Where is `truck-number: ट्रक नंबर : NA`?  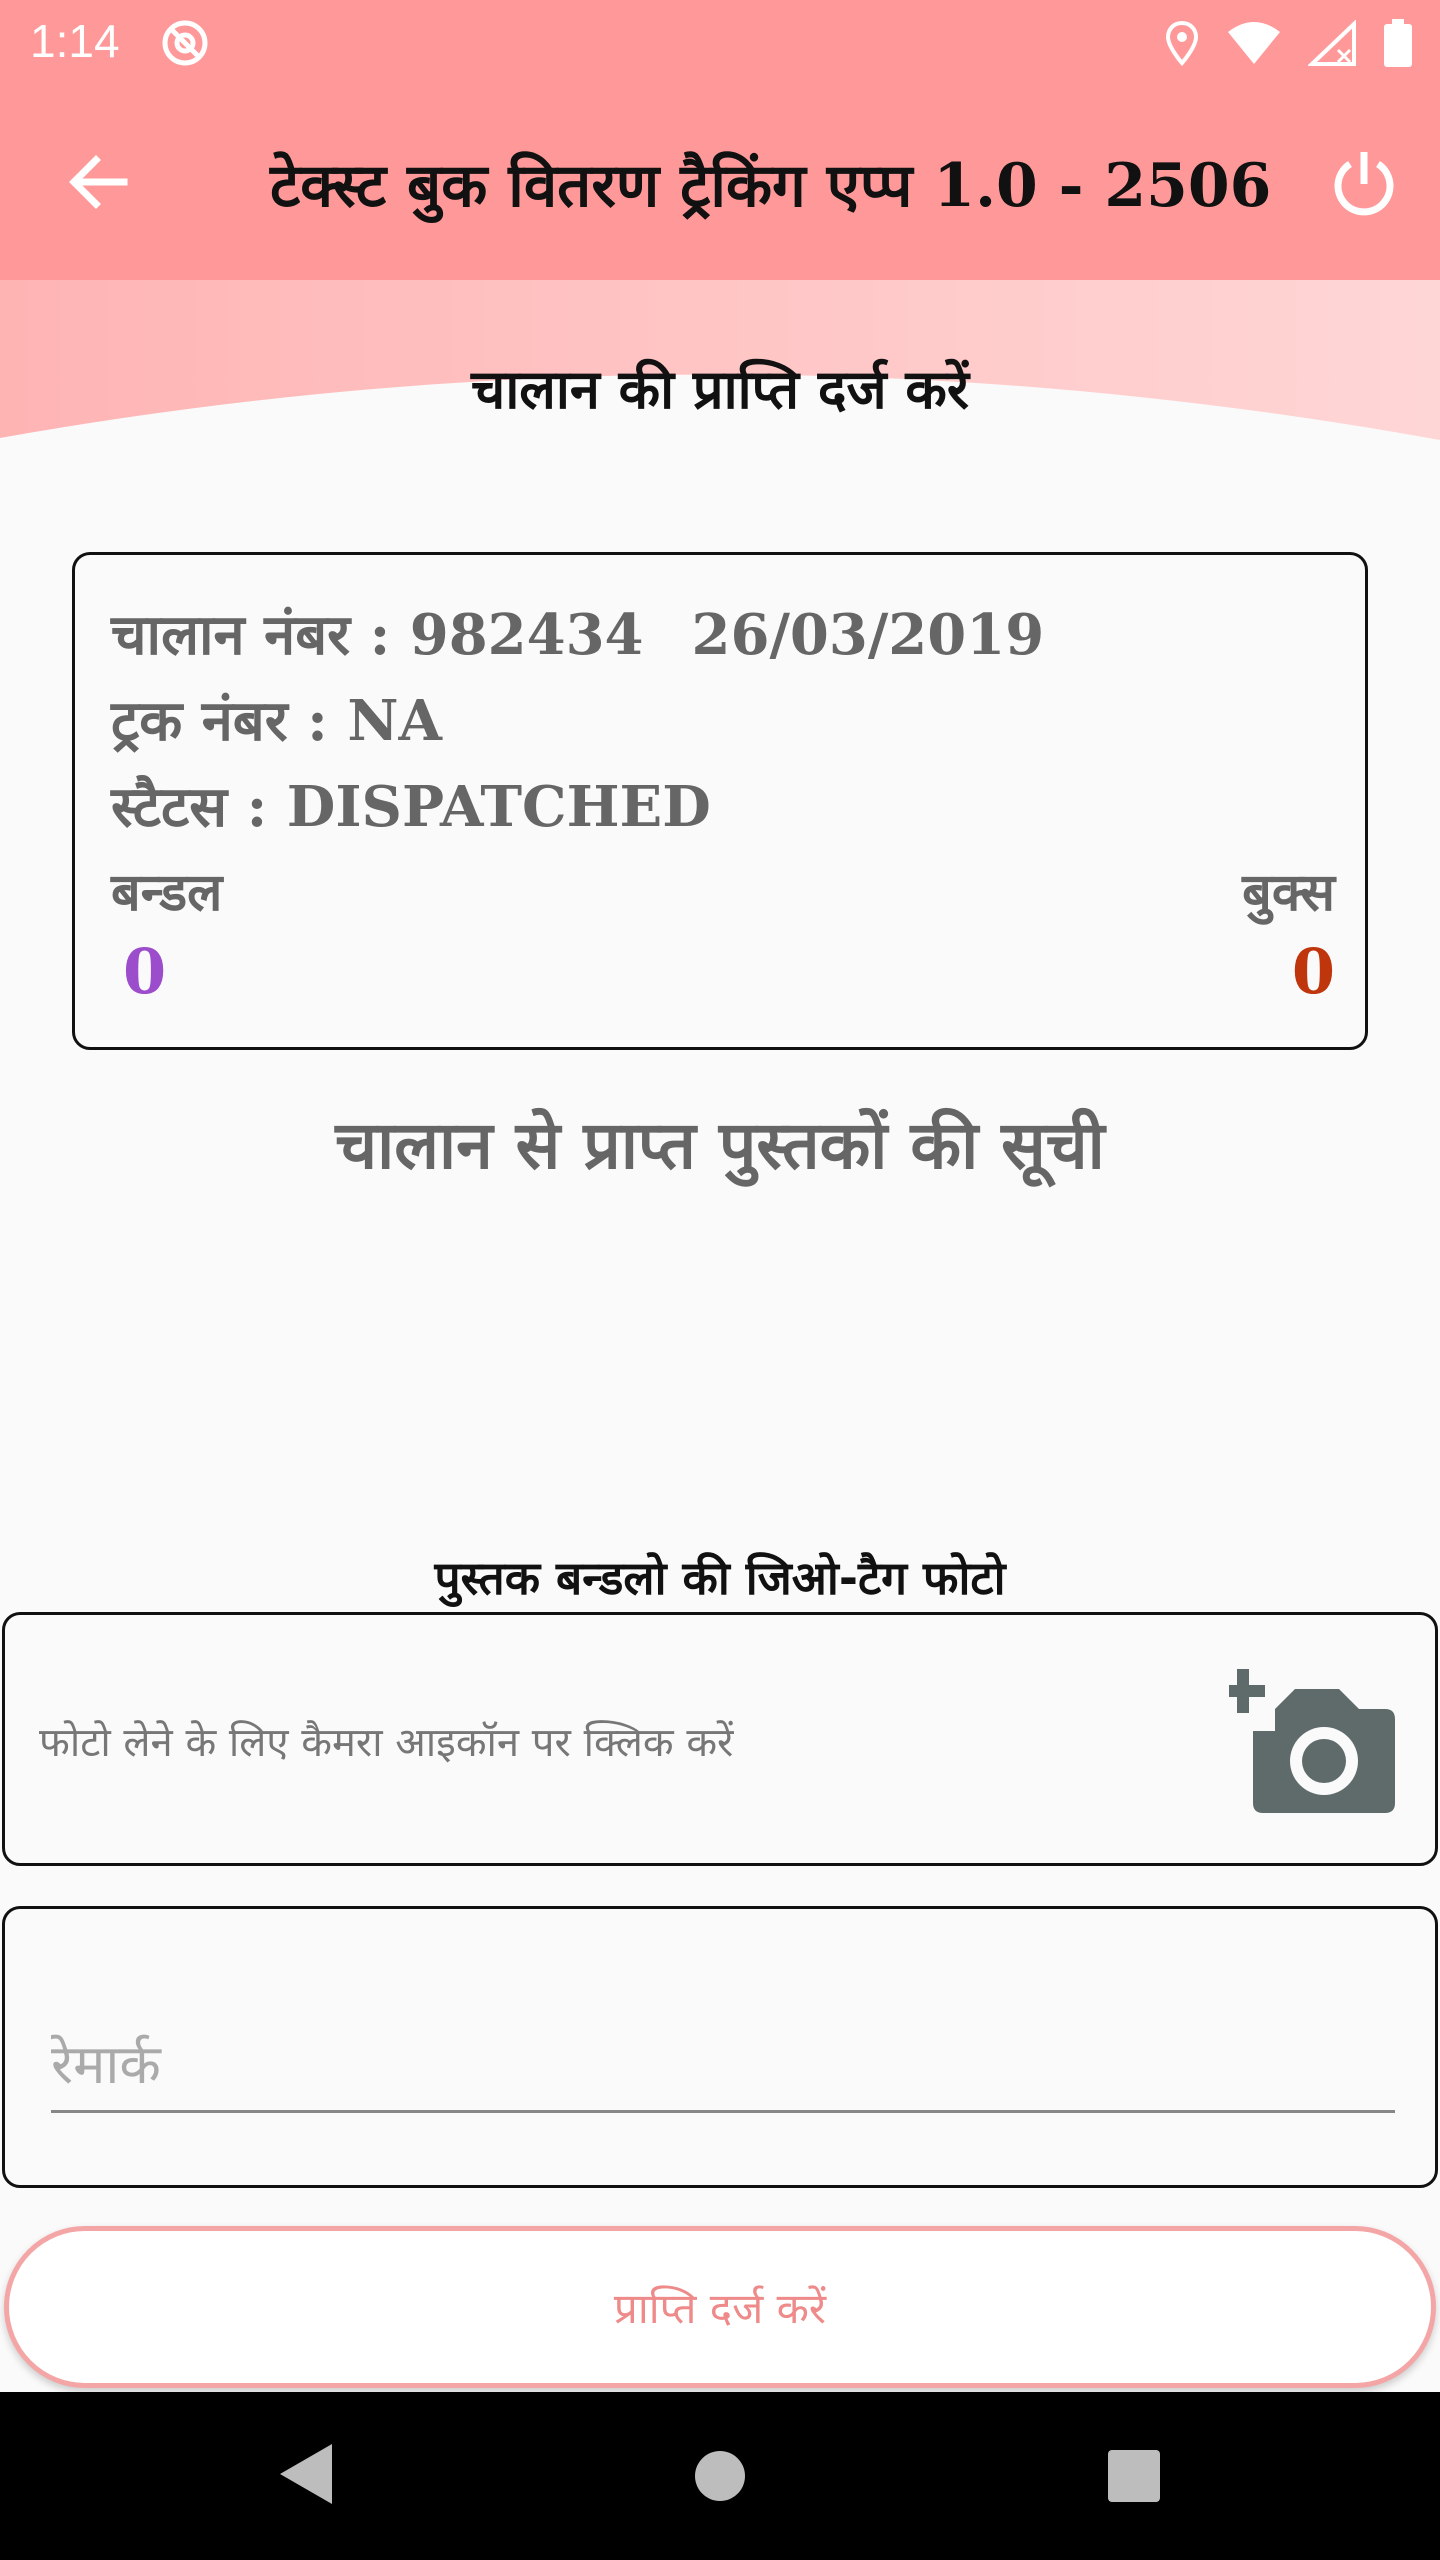 truck-number: ट्रक नंबर : NA is located at coordinates (276, 721).